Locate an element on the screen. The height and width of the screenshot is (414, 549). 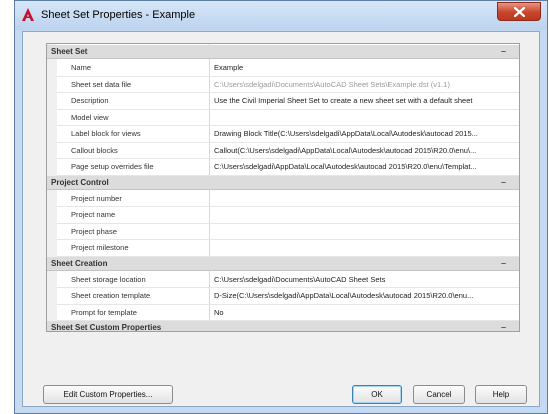
property-name: Project phase is located at coordinates (94, 231).